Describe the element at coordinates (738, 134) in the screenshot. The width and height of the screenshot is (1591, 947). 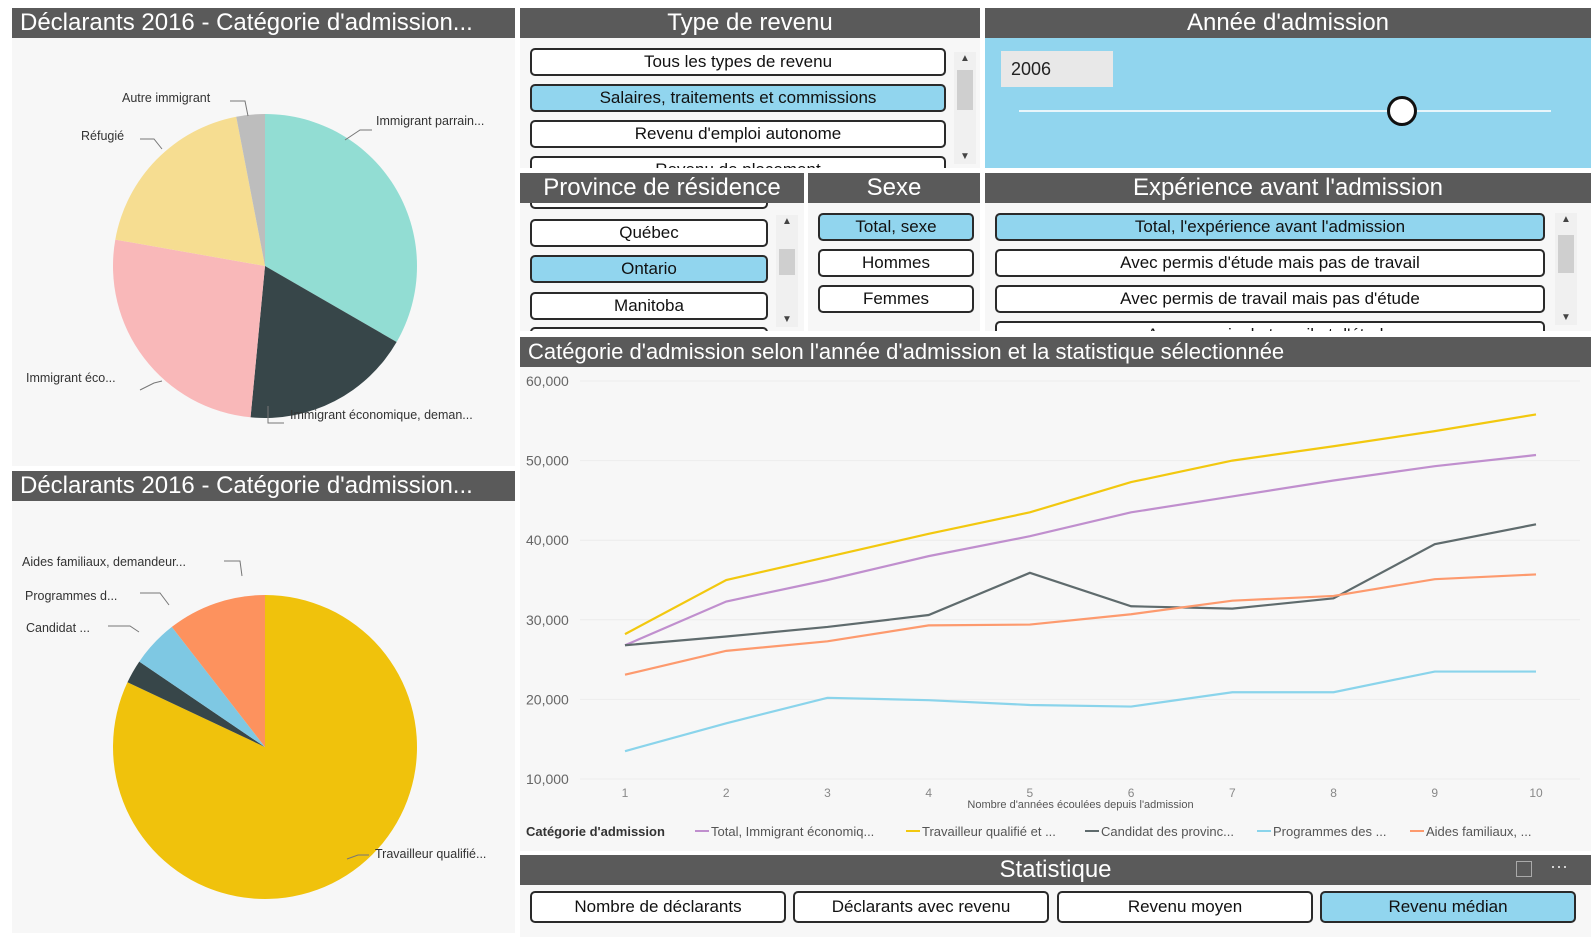
I see `type-revenu-autonome: Revenu d'emploi autonome` at that location.